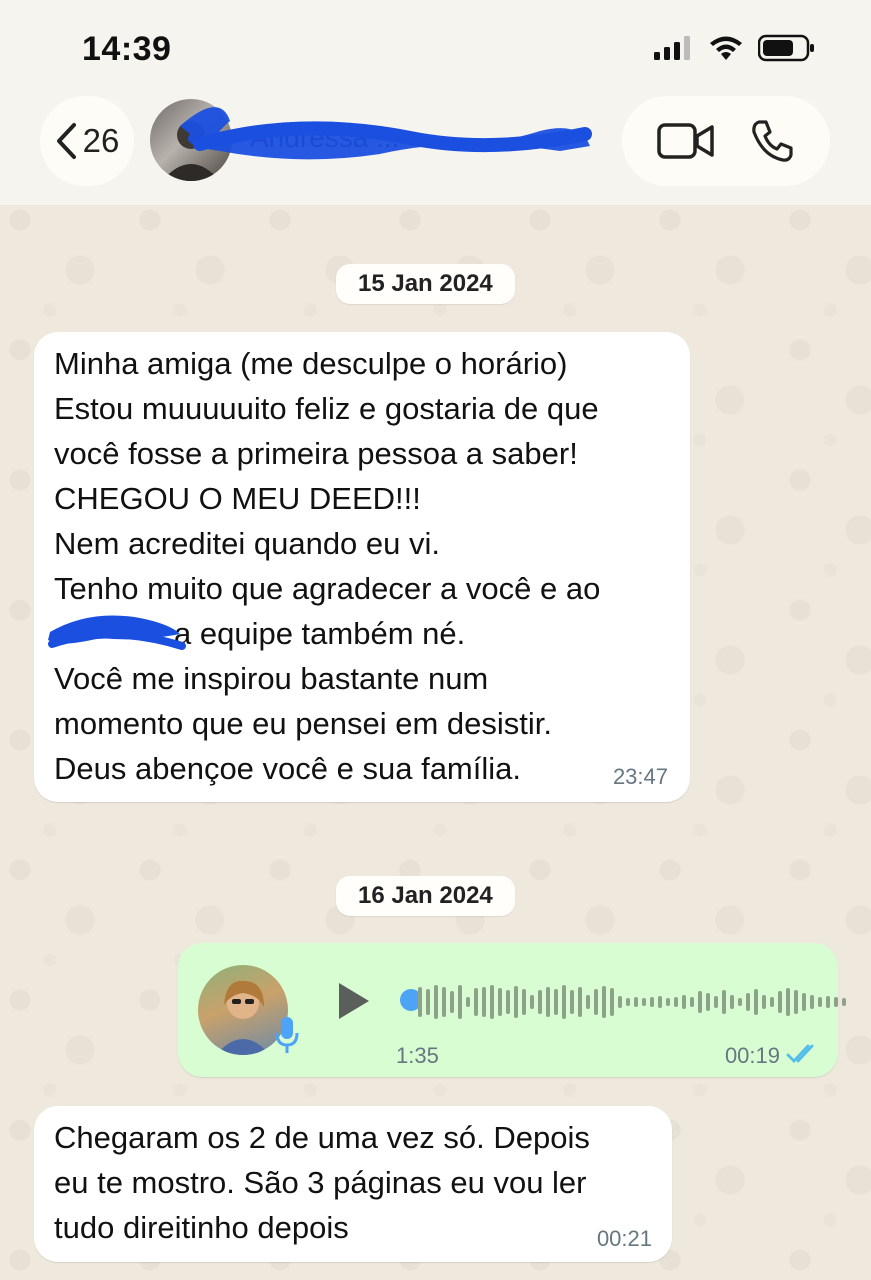  Describe the element at coordinates (247, 543) in the screenshot. I see `message-line: Nem acreditei quando eu vi.` at that location.